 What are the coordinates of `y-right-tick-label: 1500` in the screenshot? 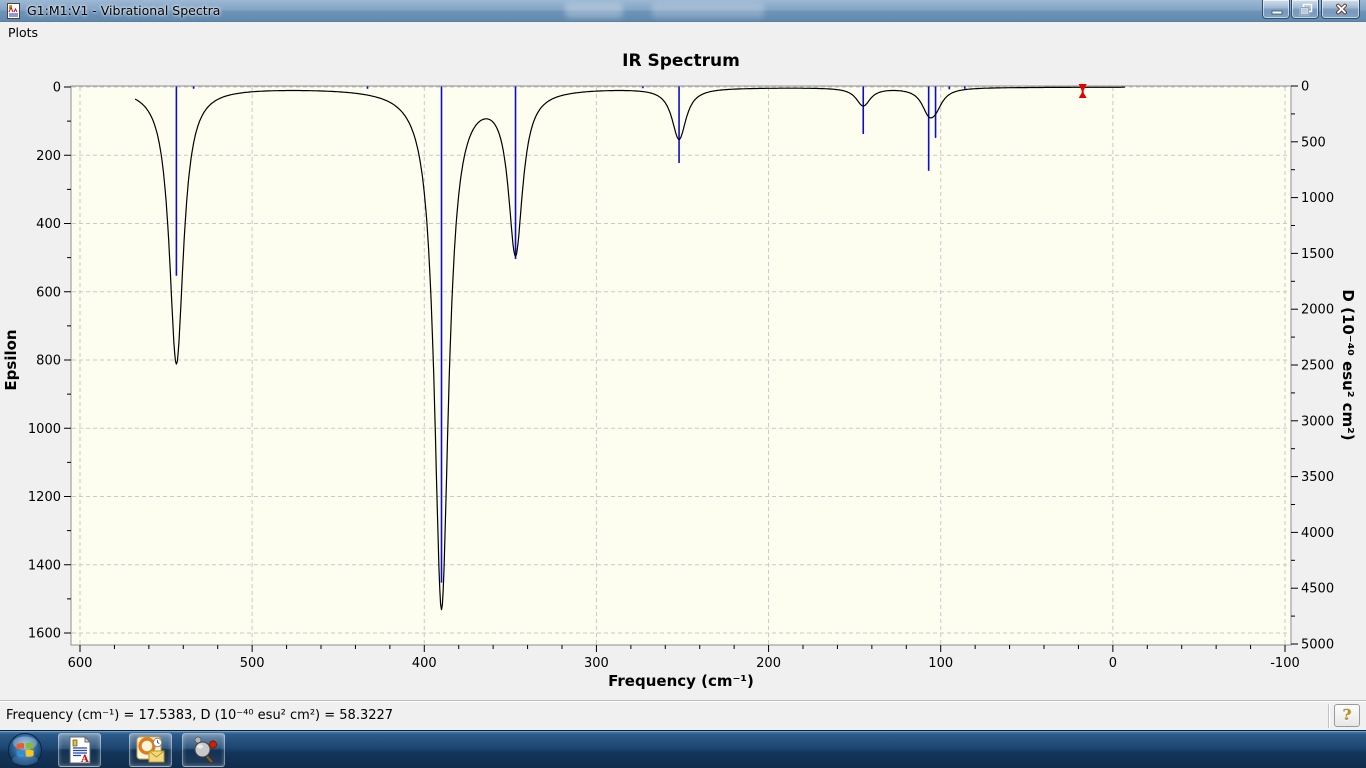 It's located at (1317, 254).